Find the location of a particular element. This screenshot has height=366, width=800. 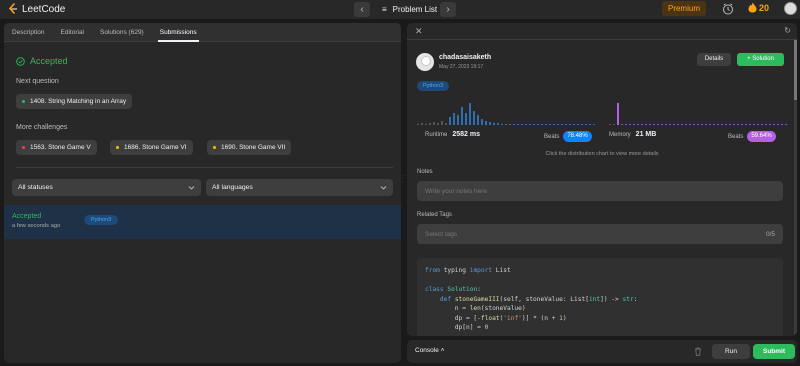

runtime-beats-label: Beats is located at coordinates (552, 136).